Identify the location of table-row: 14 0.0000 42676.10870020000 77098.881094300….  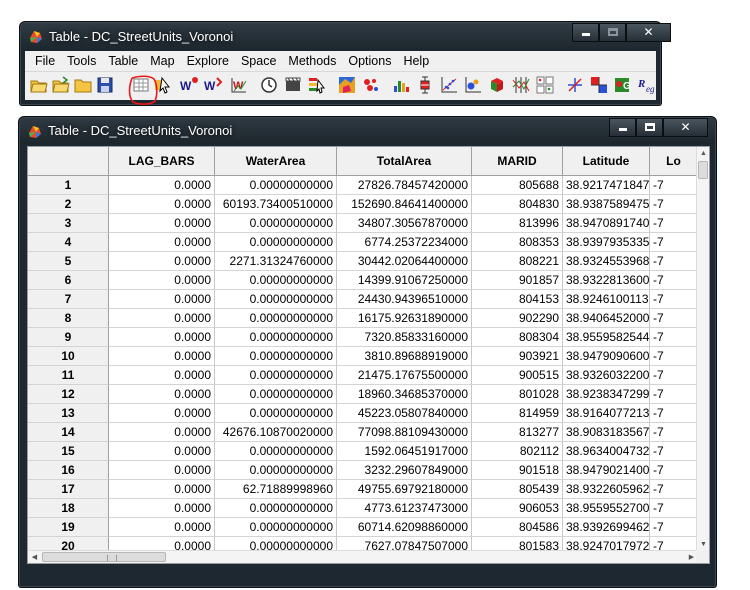
(363, 432).